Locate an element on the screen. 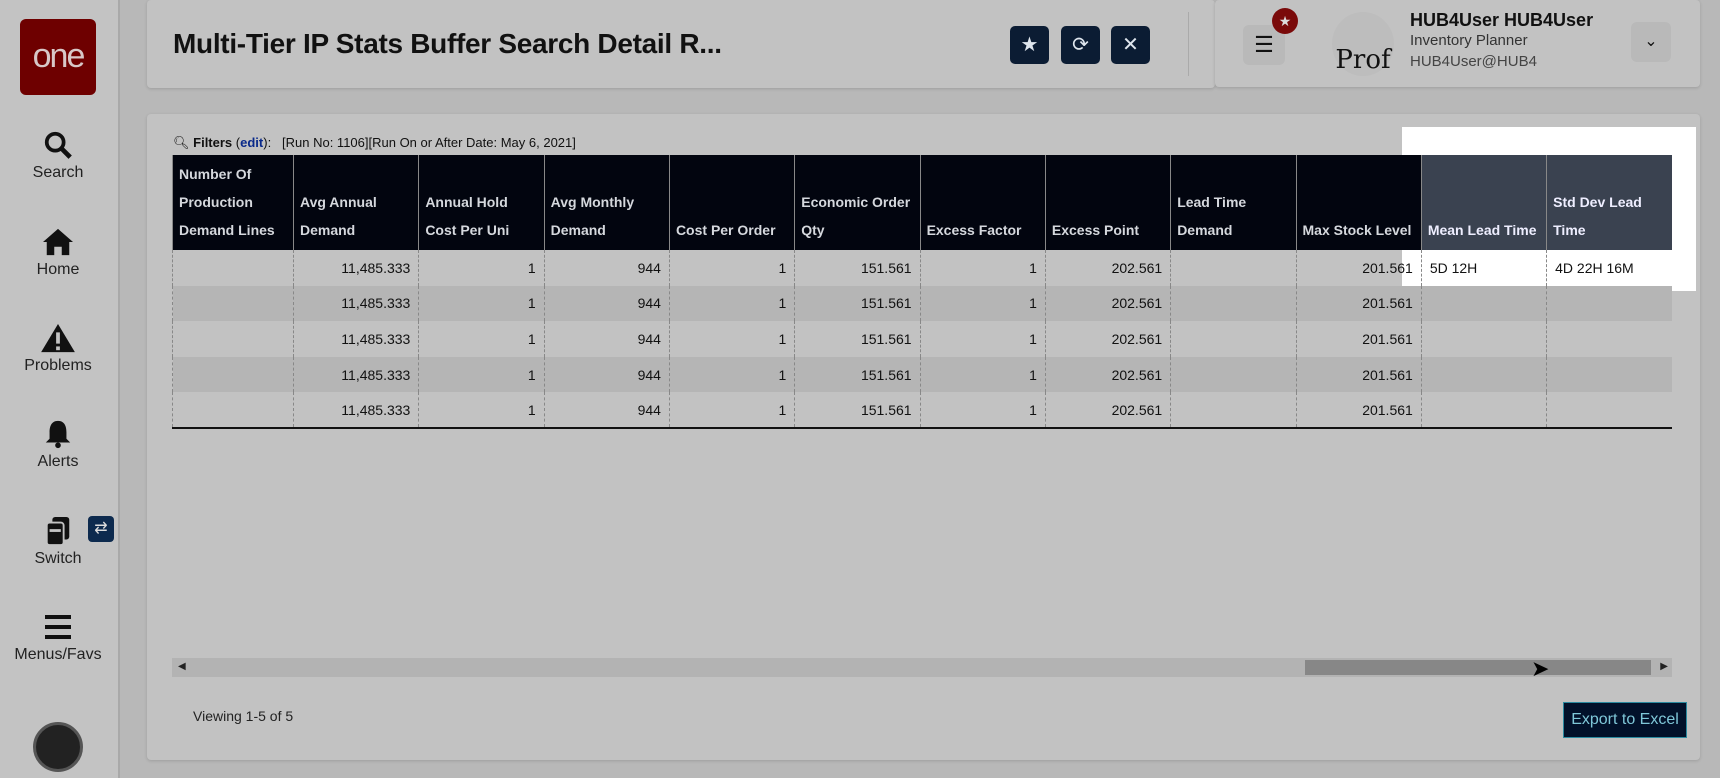 Image resolution: width=1720 pixels, height=778 pixels. column-header: Avg Annual Demand is located at coordinates (355, 202).